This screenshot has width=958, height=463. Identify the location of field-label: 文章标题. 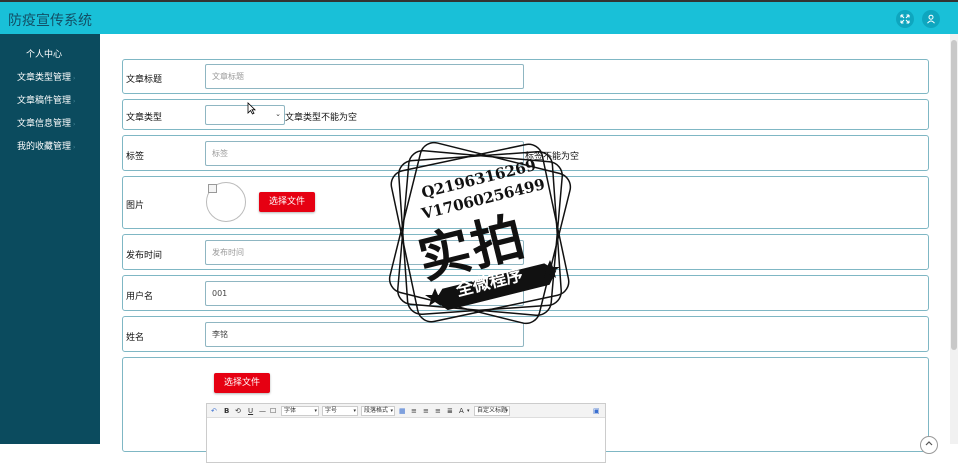
(144, 80).